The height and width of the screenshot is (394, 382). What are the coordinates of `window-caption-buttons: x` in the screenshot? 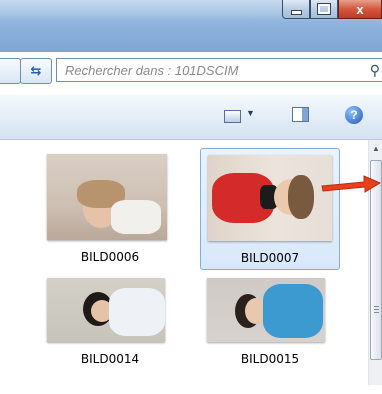 It's located at (332, 10).